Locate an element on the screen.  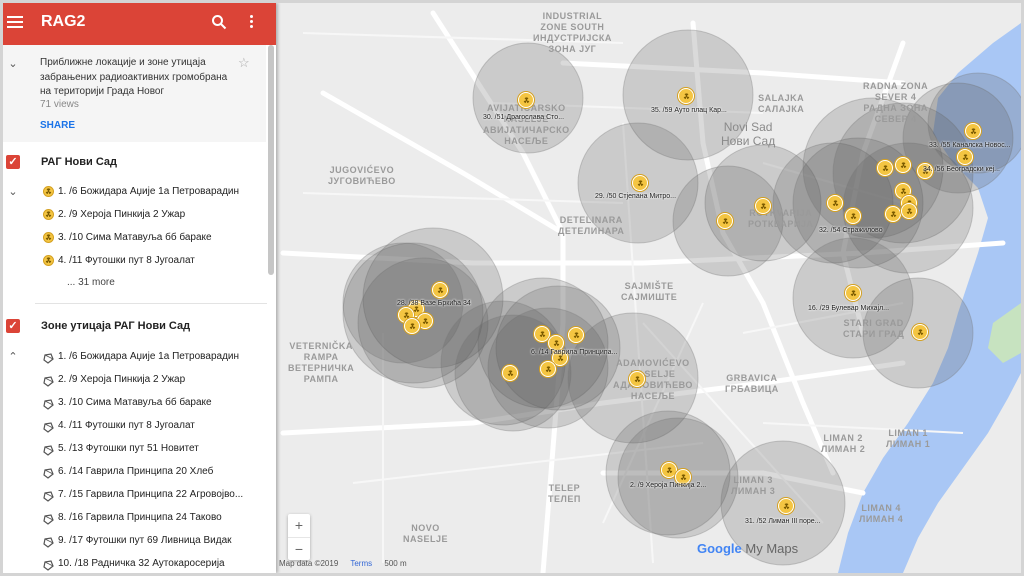
app-title: RAG2 is located at coordinates (63, 21).